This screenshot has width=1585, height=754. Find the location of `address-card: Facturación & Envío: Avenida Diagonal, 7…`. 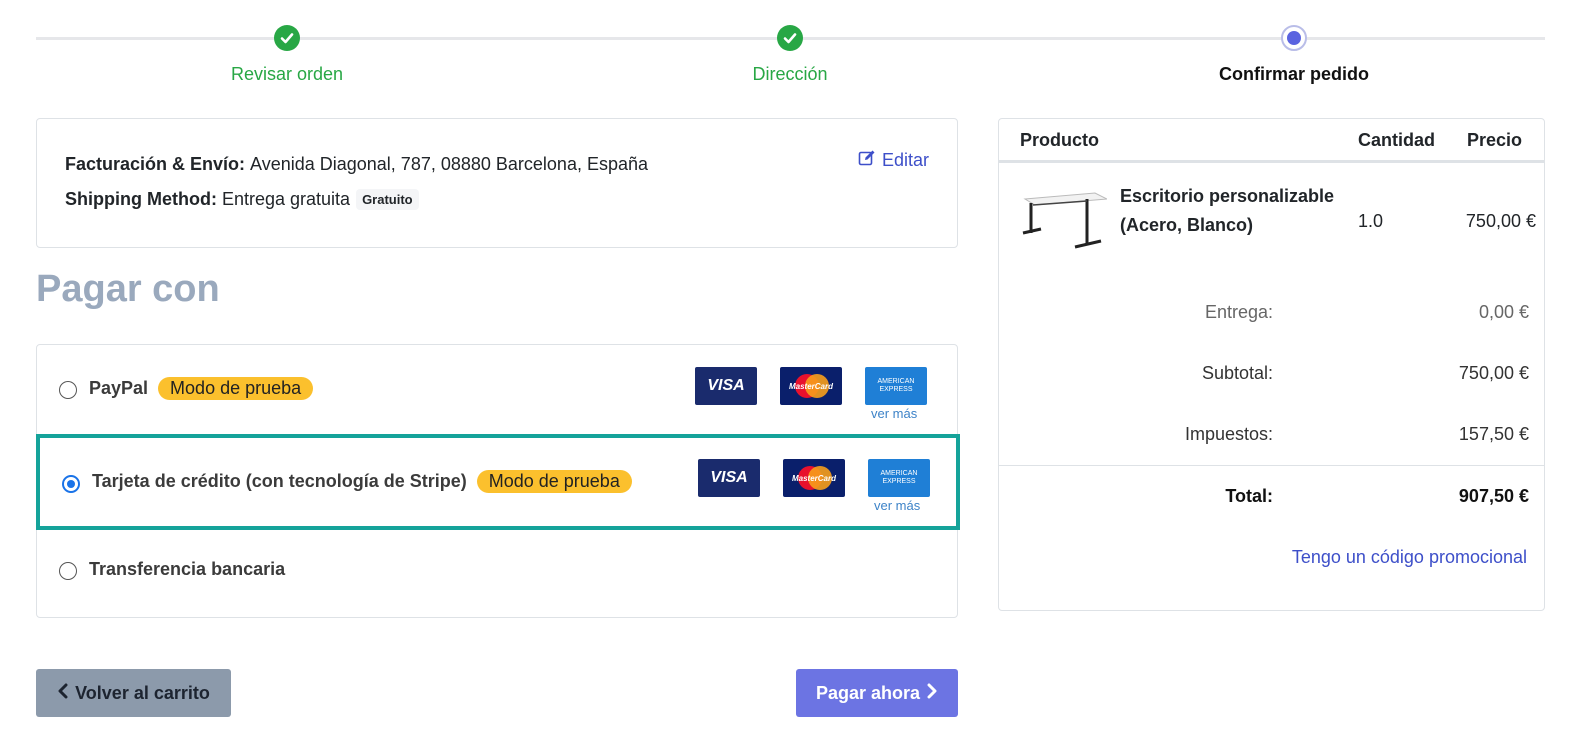

address-card: Facturación & Envío: Avenida Diagonal, 7… is located at coordinates (497, 183).